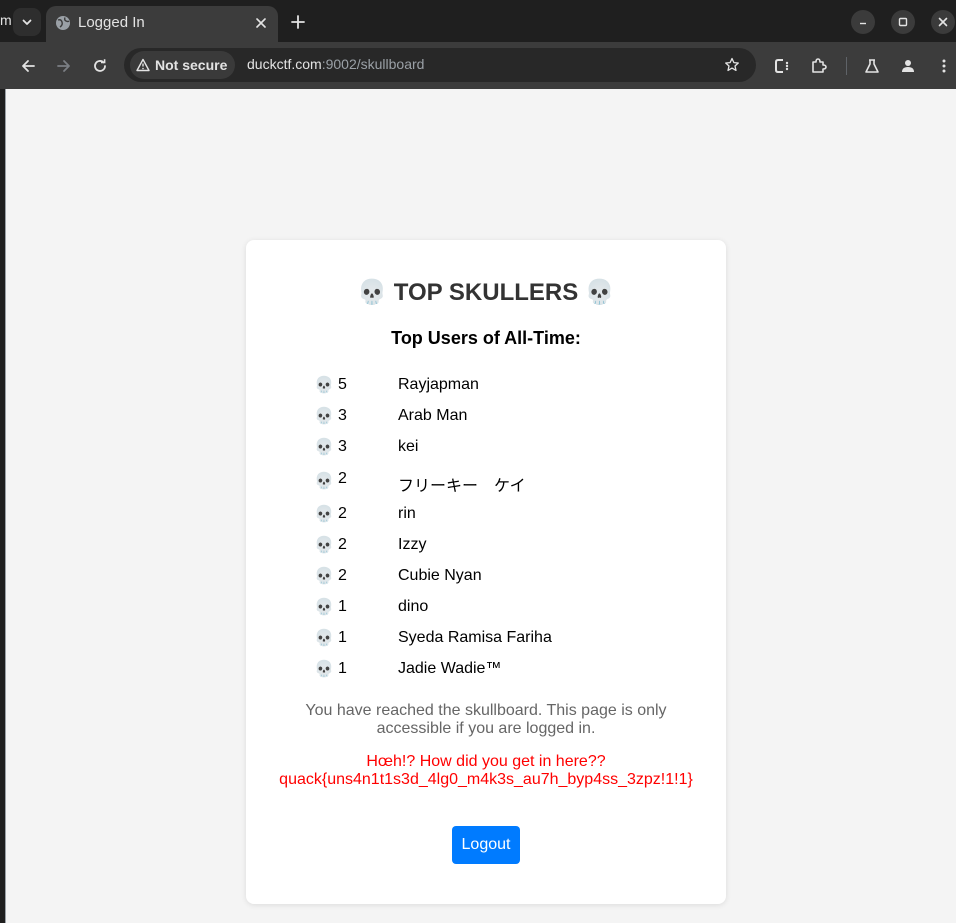 This screenshot has height=923, width=956. What do you see at coordinates (373, 64) in the screenshot?
I see `url-path: :9002/skullboard` at bounding box center [373, 64].